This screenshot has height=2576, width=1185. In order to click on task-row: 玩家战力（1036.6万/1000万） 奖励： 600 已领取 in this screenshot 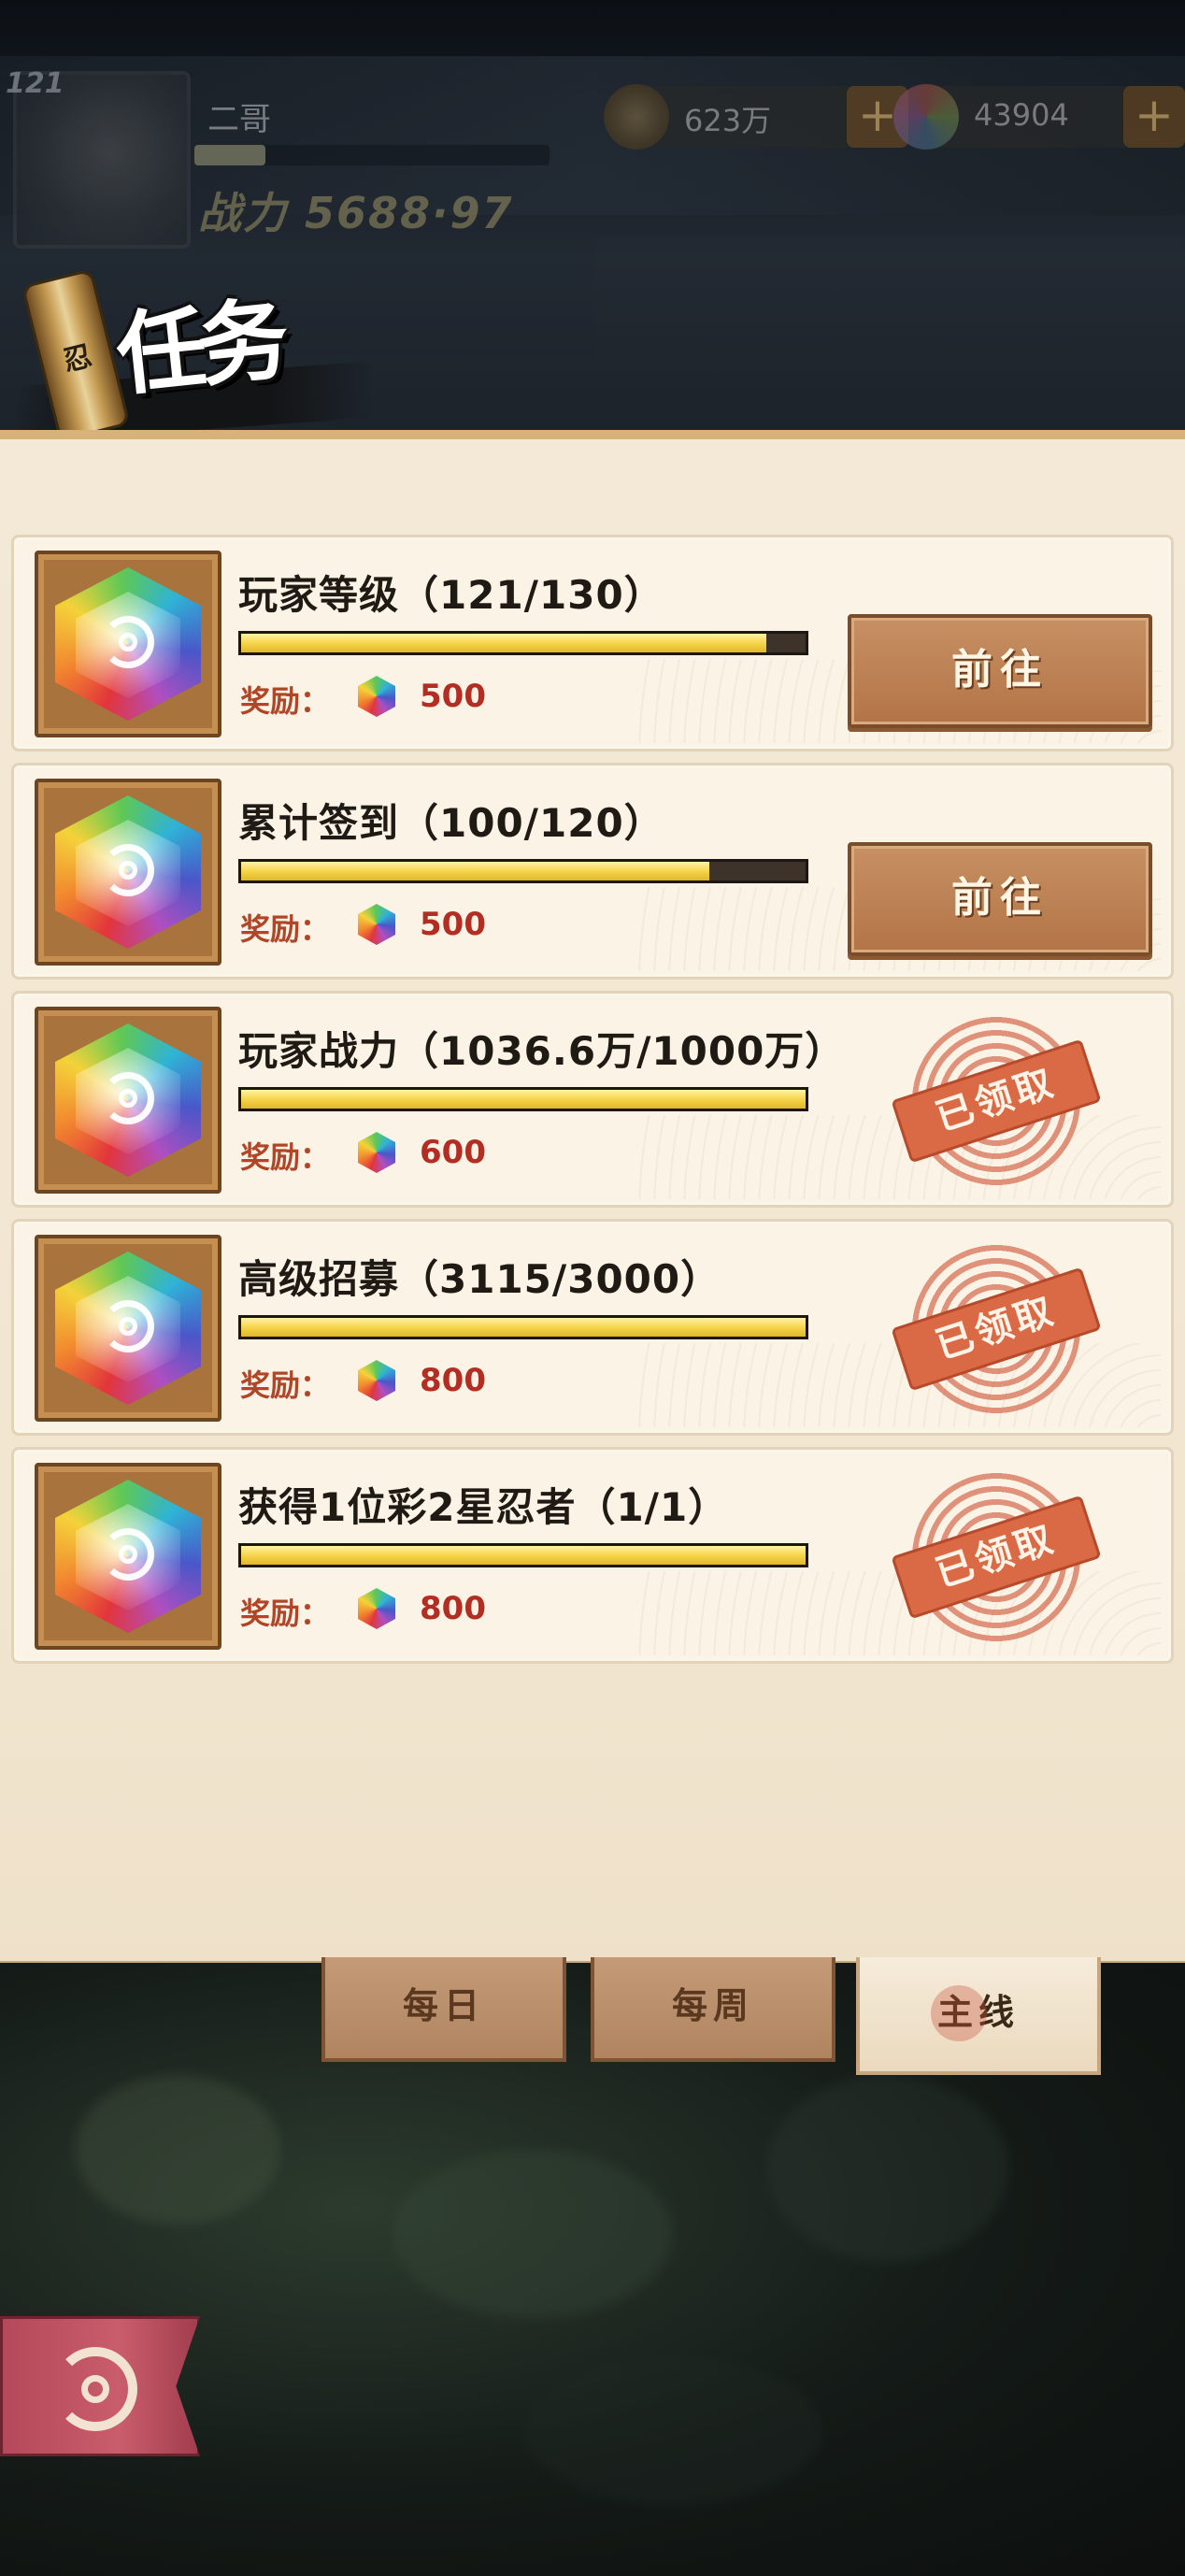, I will do `click(592, 1099)`.